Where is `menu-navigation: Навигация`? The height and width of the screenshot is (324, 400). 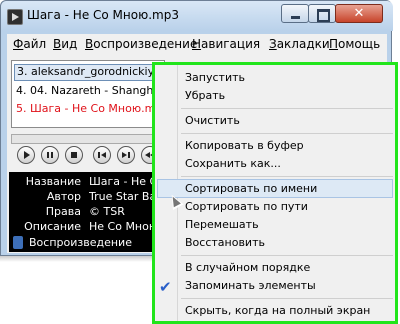
menu-navigation: Навигация is located at coordinates (226, 44).